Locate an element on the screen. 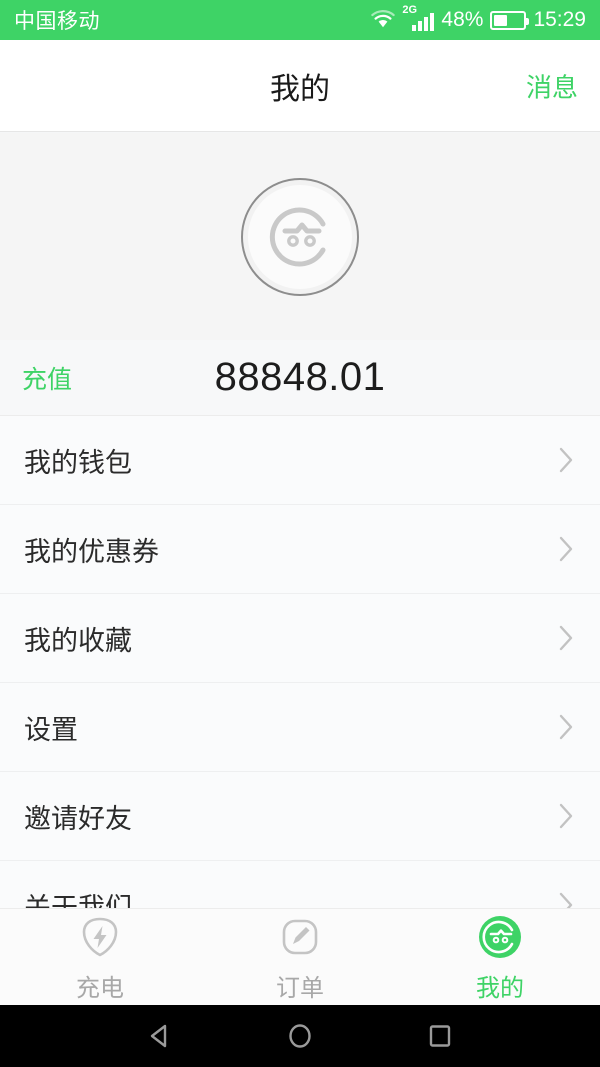 The height and width of the screenshot is (1067, 600). menu-row-1: 我的钱包 is located at coordinates (300, 460).